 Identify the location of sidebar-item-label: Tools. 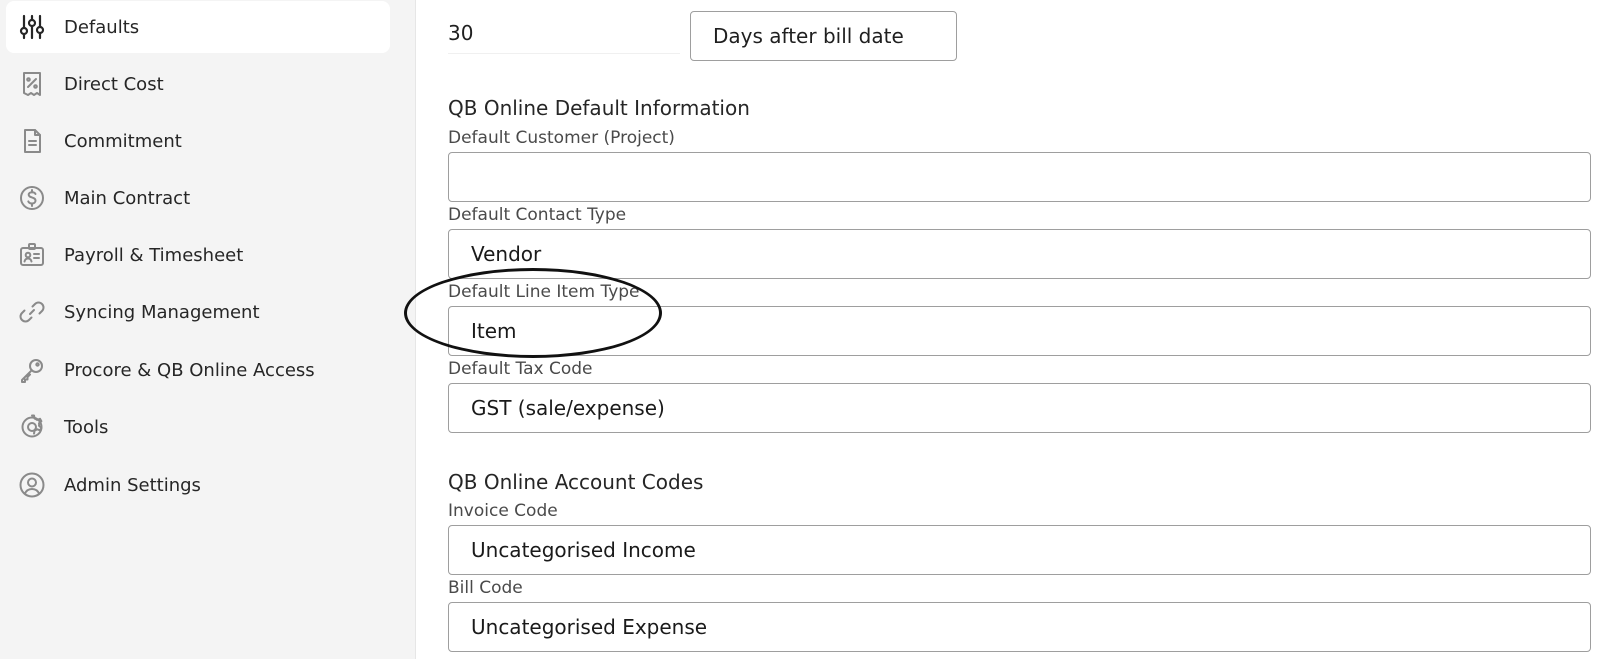
(86, 427).